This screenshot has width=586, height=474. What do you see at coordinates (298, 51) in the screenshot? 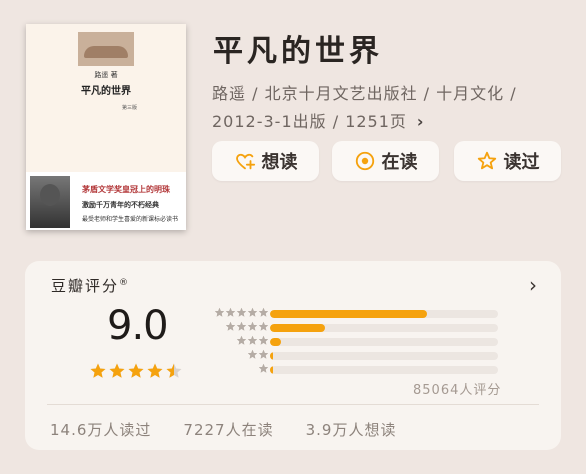
I see `book-title: 平凡的世界` at bounding box center [298, 51].